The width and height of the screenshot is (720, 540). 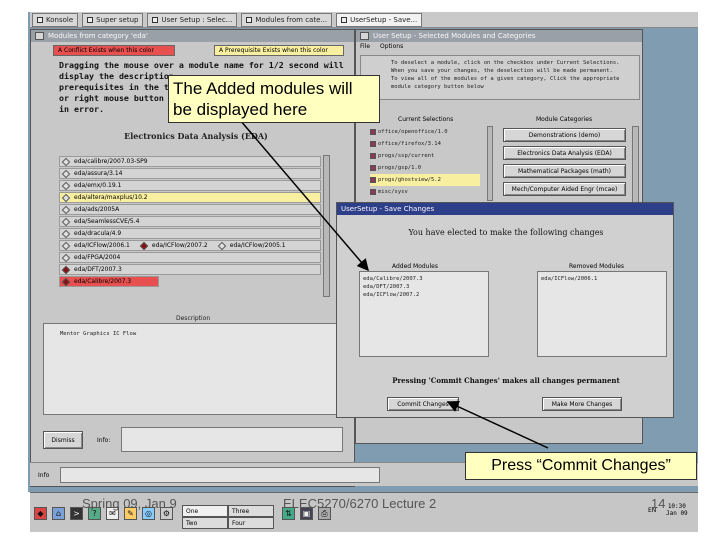 I want to click on arrow-to-added-modules, so click(x=304, y=195).